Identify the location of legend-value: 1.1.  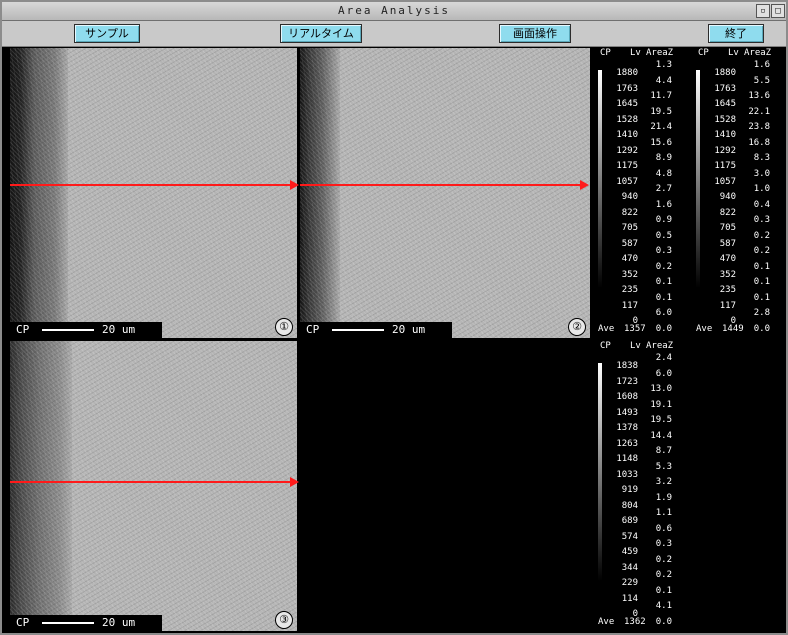
(663, 513).